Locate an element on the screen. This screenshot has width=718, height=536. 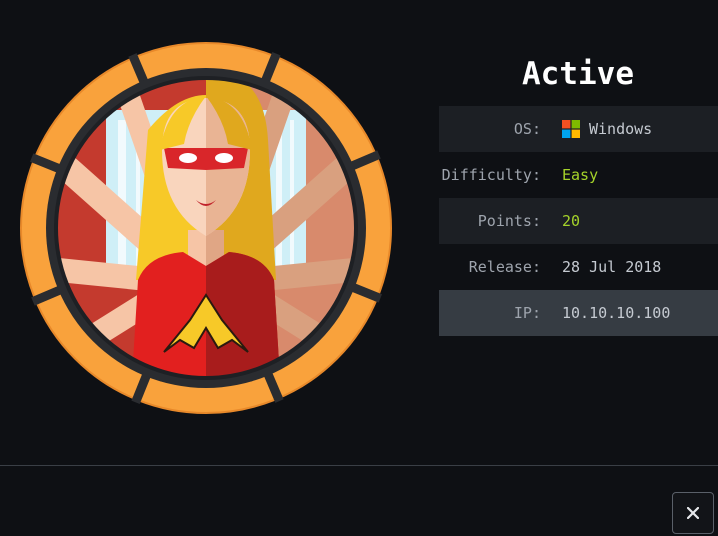
info-value-points: 20 is located at coordinates (571, 221).